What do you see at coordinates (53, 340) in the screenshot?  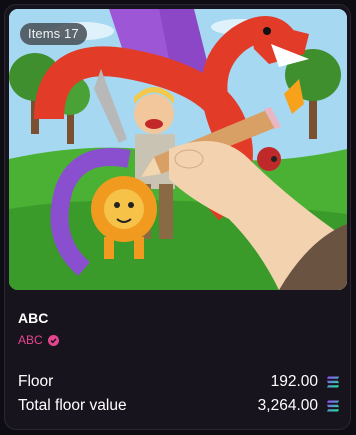 I see `verified-badge-icon` at bounding box center [53, 340].